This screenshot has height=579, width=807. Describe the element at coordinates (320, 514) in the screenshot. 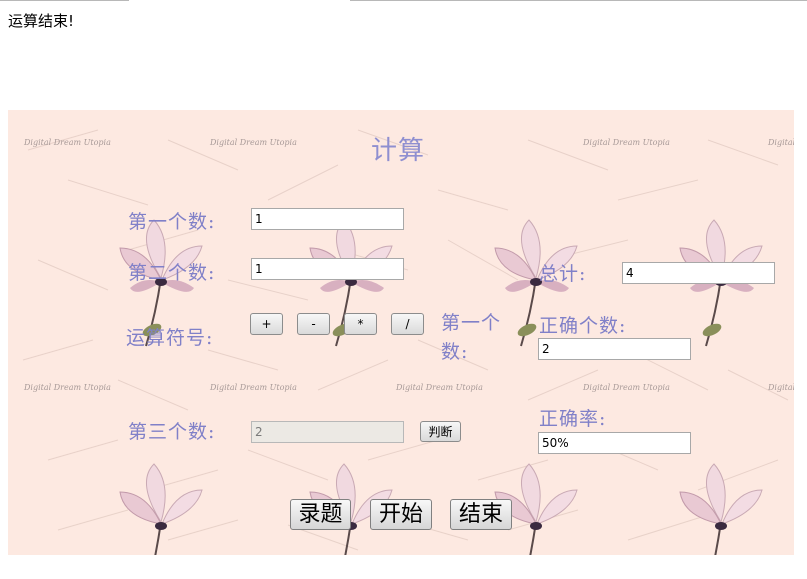

I see `record-question-button: 录题` at that location.